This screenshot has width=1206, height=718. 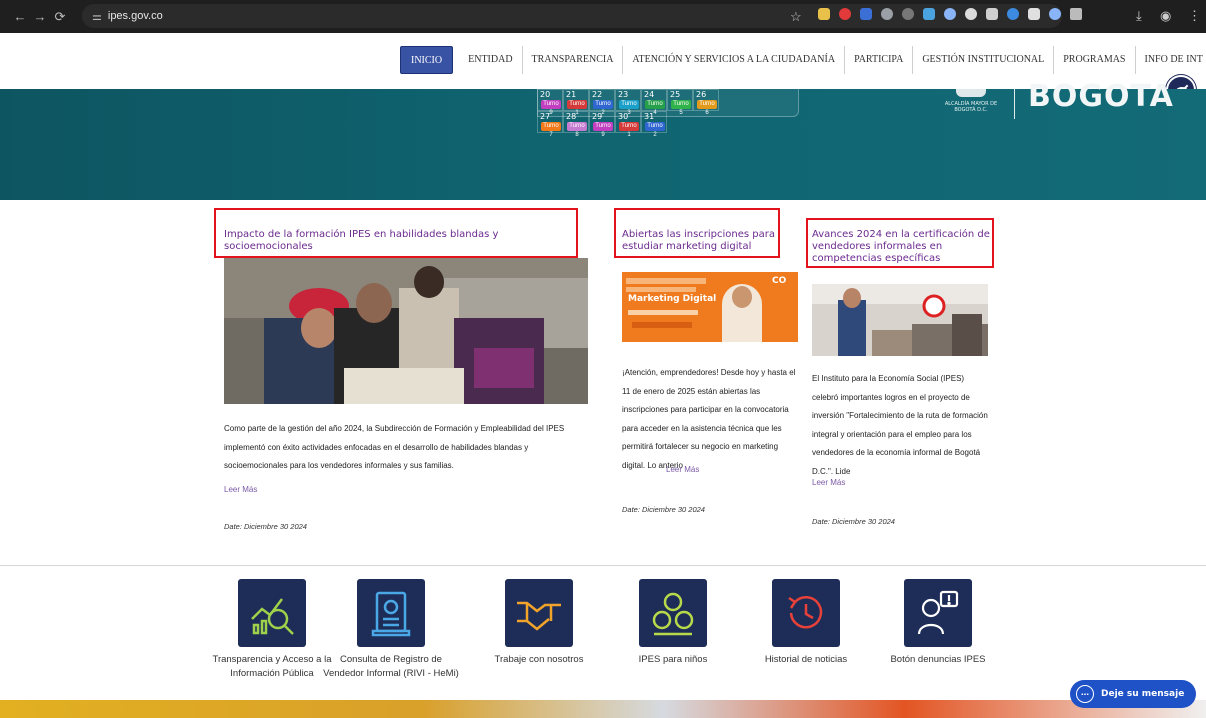 What do you see at coordinates (545, 94) in the screenshot?
I see `calendar-day-number: 20` at bounding box center [545, 94].